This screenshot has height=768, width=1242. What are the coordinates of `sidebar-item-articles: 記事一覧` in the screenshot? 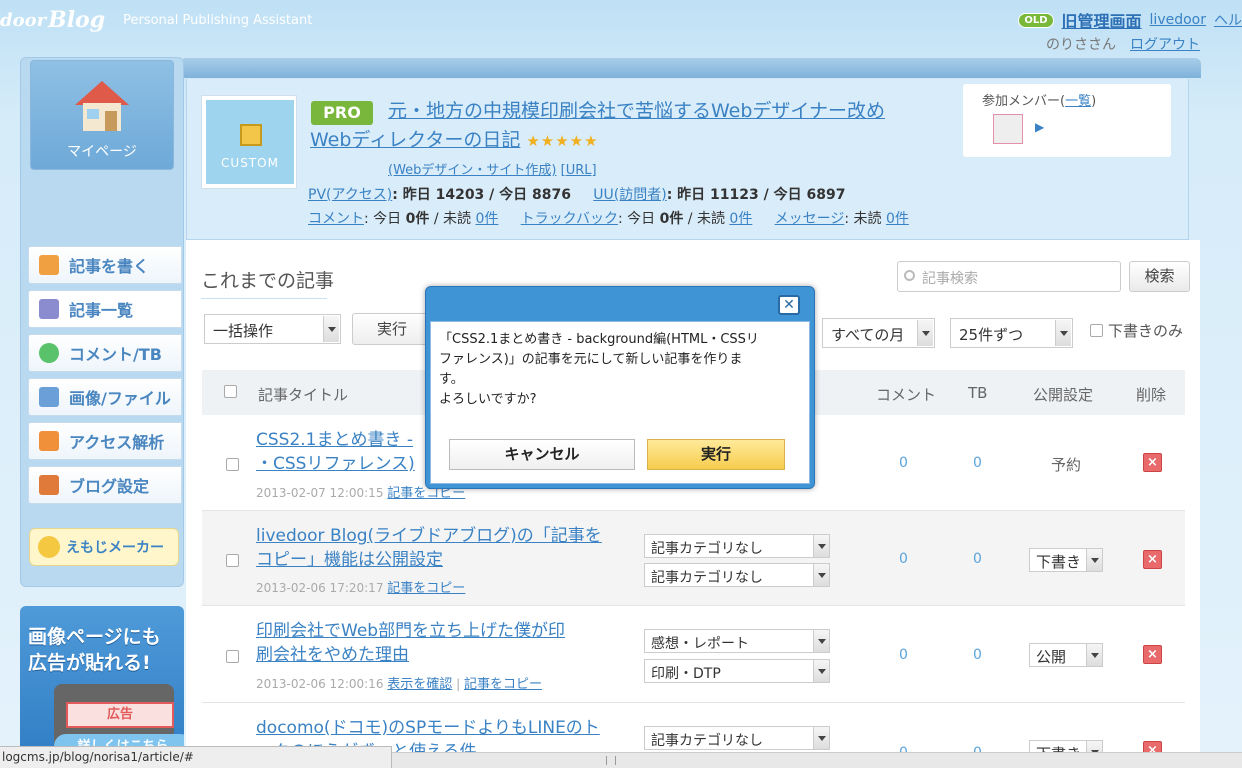 It's located at (105, 309).